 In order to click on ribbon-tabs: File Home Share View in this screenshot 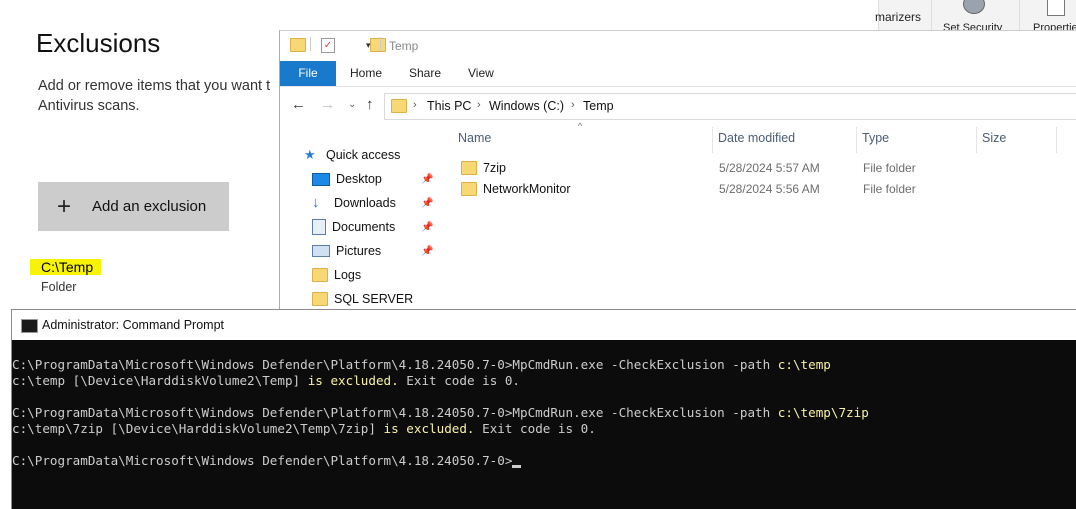, I will do `click(678, 74)`.